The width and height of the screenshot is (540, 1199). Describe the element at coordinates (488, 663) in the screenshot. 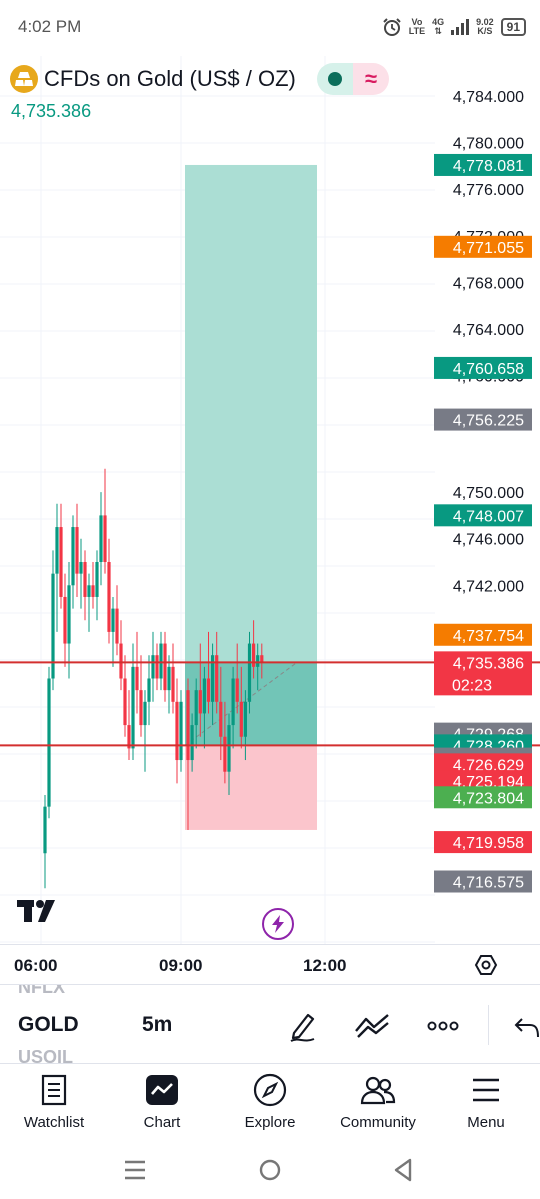

I see `current-price-tag: 4,735.386` at that location.